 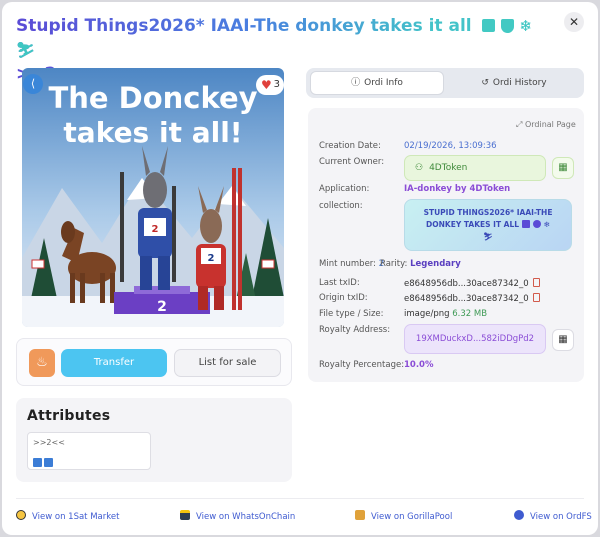 What do you see at coordinates (419, 168) in the screenshot?
I see `user-icon: ⚇` at bounding box center [419, 168].